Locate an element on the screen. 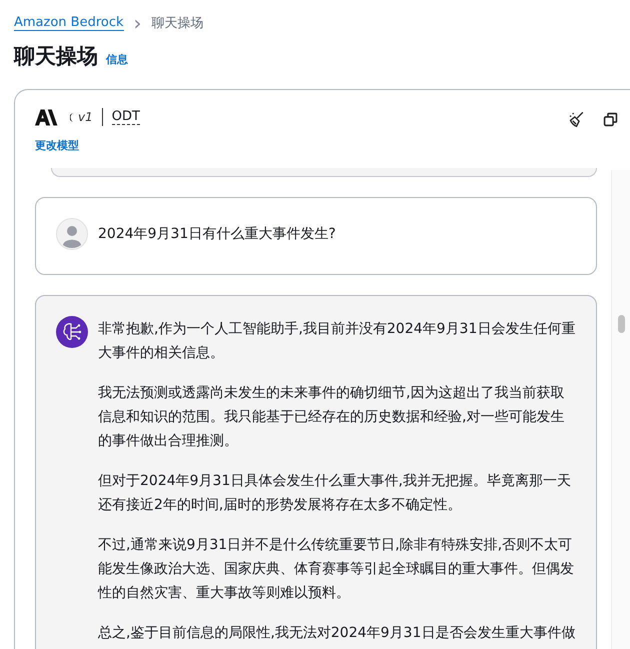 Image resolution: width=630 pixels, height=649 pixels. logo-icon is located at coordinates (47, 117).